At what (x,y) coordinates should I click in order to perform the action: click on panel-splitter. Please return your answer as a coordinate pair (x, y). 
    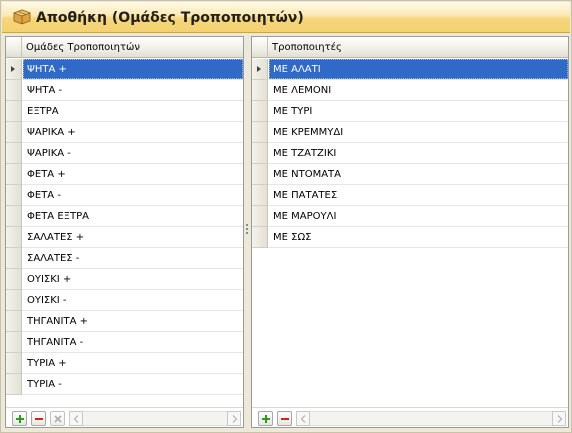
    Looking at the image, I should click on (247, 232).